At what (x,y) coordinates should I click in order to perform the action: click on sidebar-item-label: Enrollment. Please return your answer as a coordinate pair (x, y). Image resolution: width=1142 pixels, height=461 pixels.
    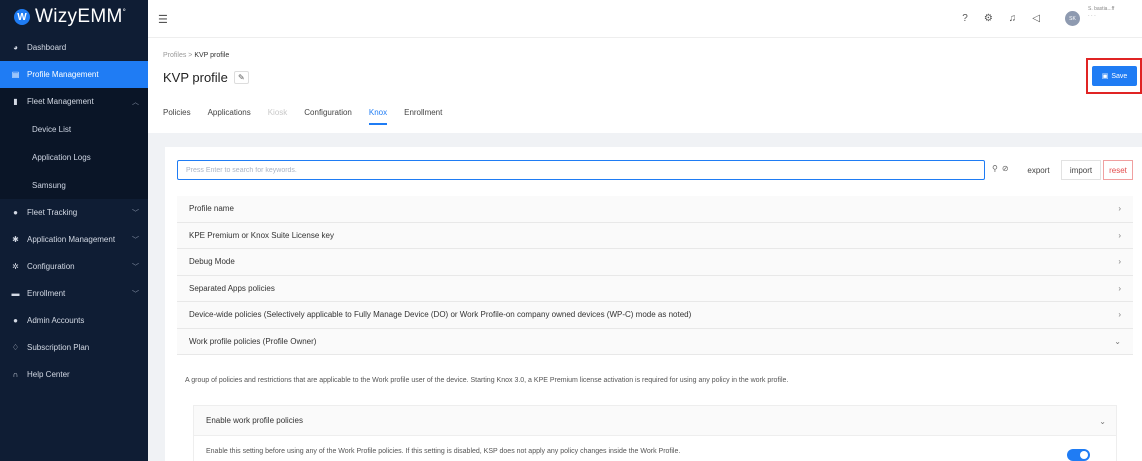
    Looking at the image, I should click on (46, 293).